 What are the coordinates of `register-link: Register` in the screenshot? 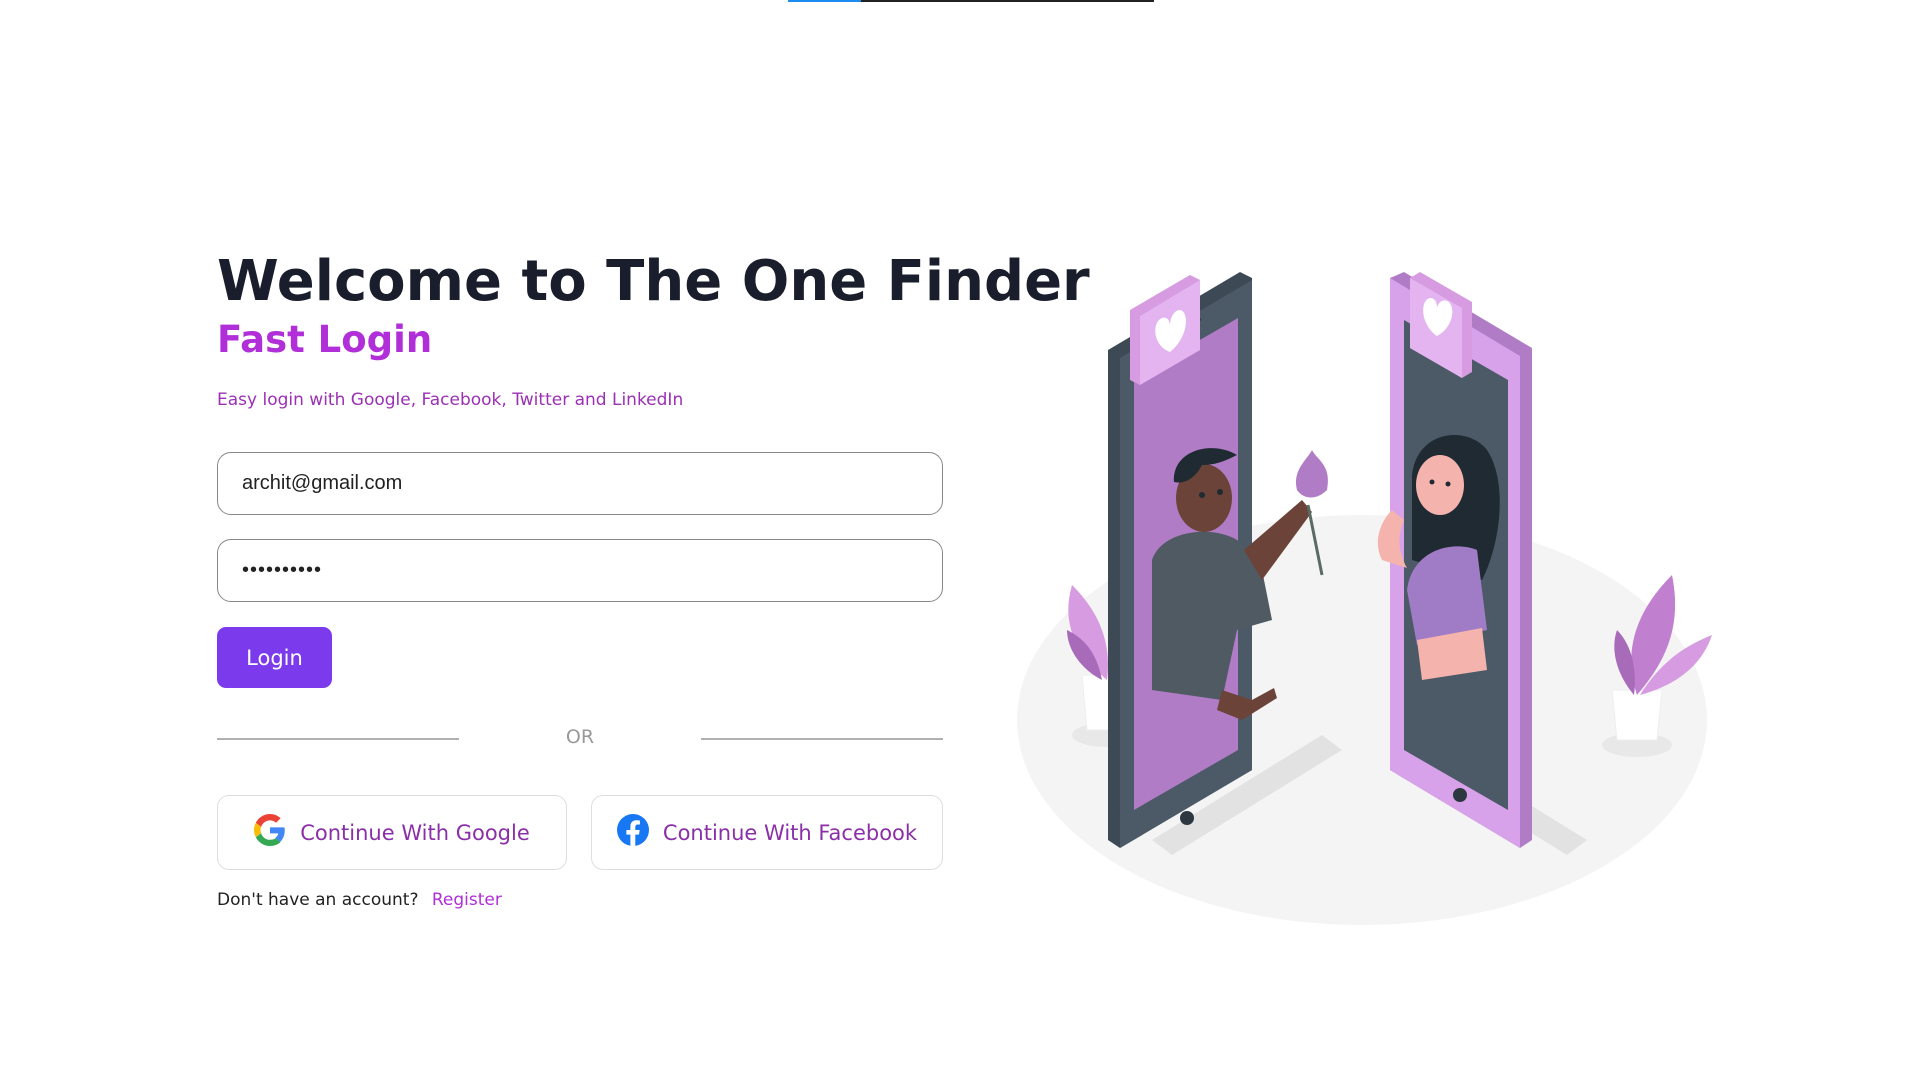 It's located at (467, 900).